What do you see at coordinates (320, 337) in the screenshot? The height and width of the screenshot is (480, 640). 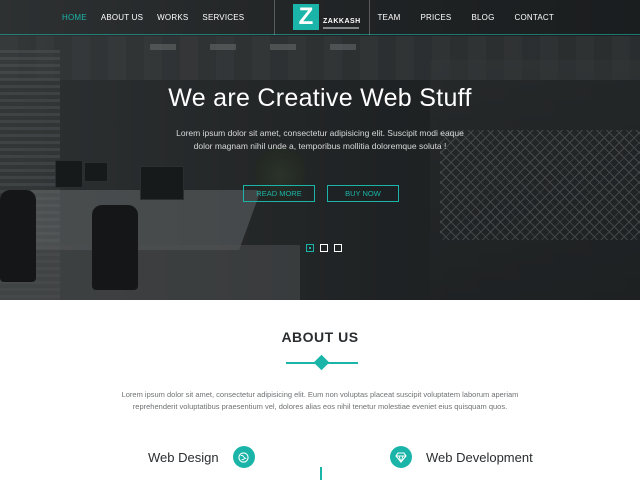 I see `about-title: ABOUT US` at bounding box center [320, 337].